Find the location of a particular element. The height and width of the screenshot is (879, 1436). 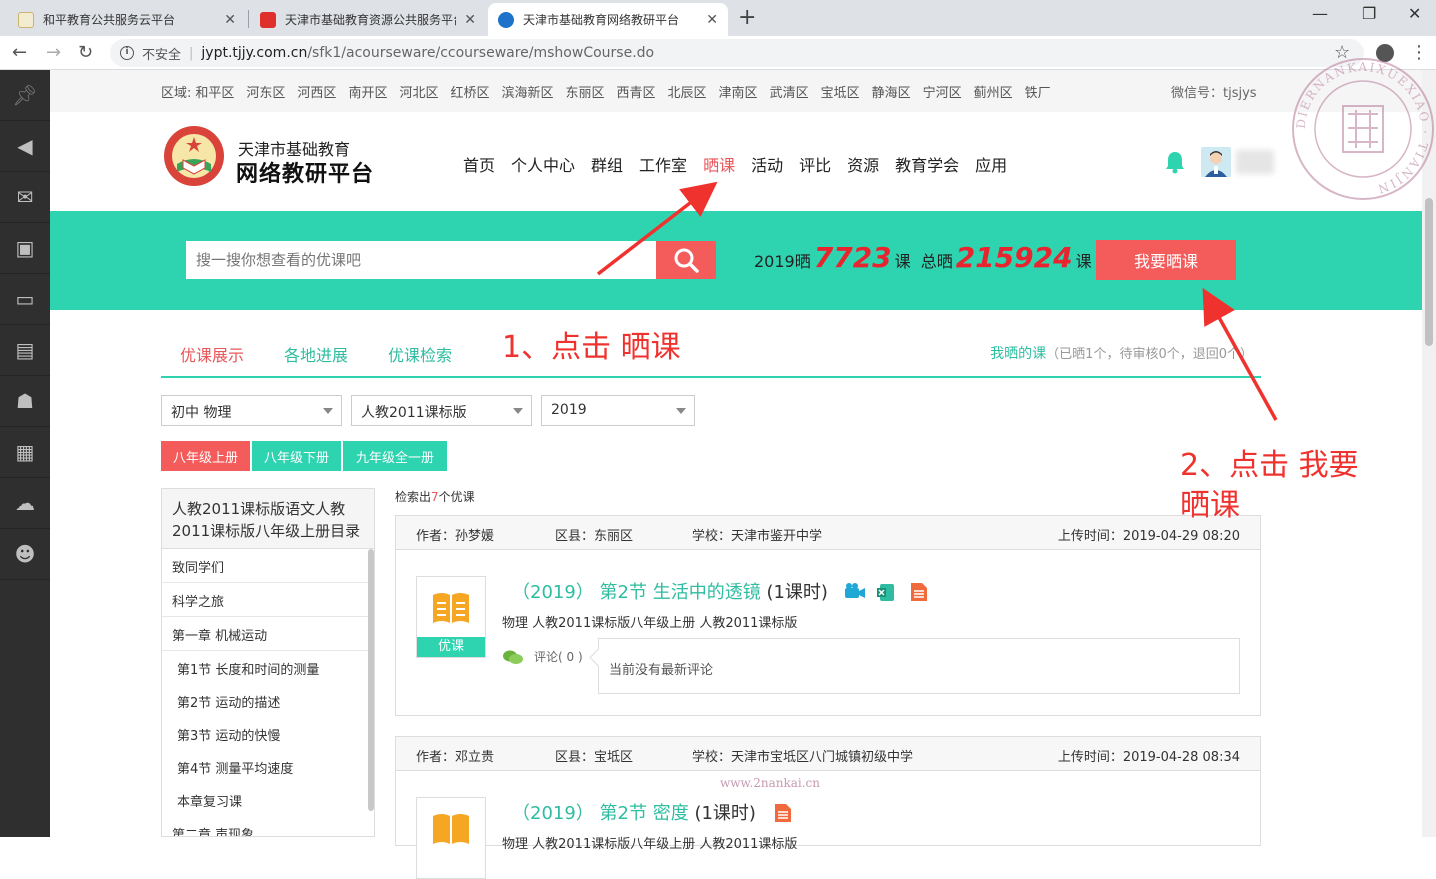

scrollbar-thumb is located at coordinates (1429, 272).